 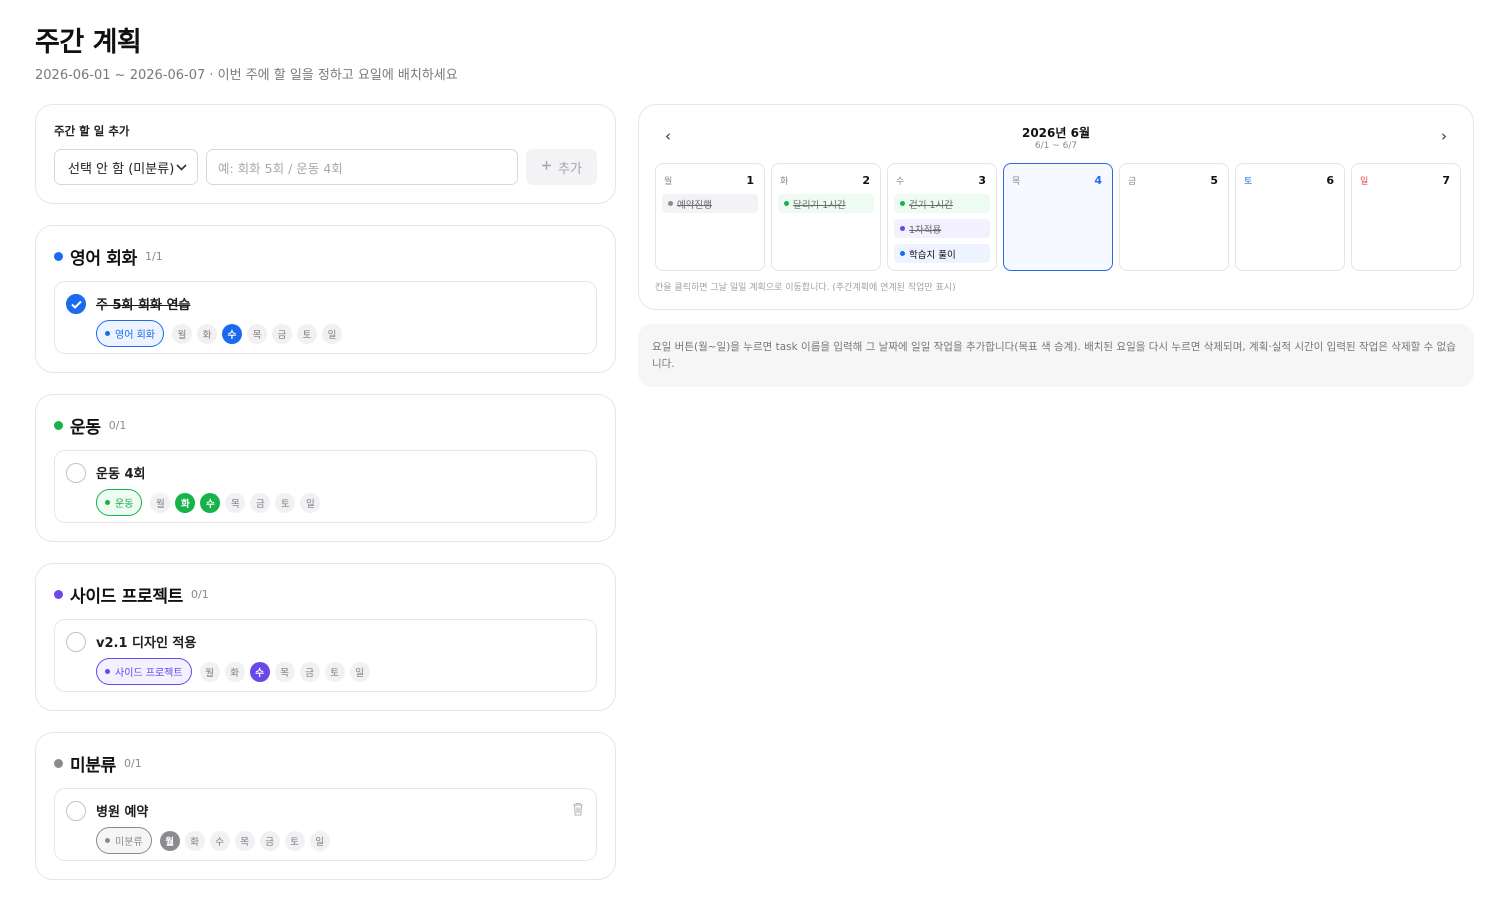 I want to click on day-of-week: 화, so click(x=784, y=181).